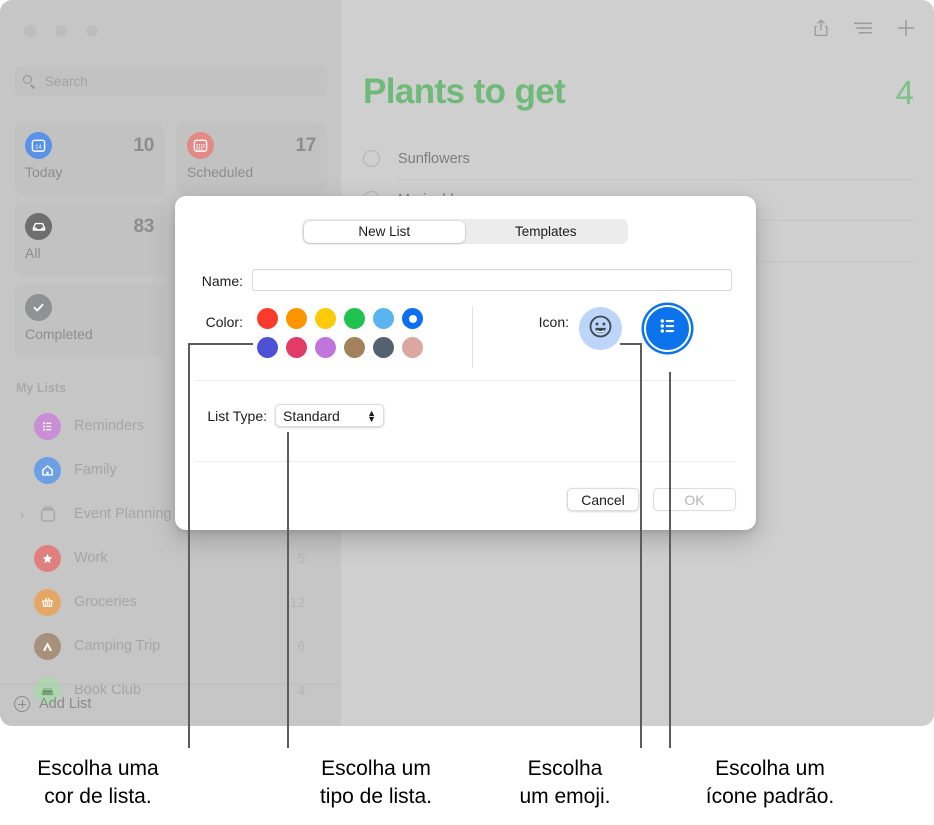  I want to click on sidebar-item-label: Groceries, so click(105, 602).